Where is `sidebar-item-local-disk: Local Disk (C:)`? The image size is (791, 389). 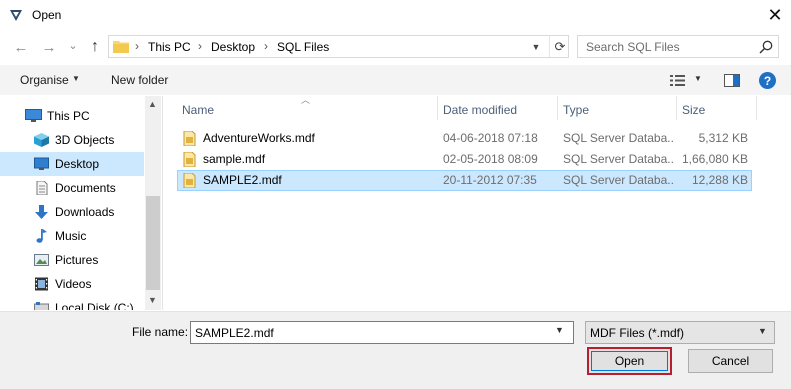
sidebar-item-local-disk: Local Disk (C:) is located at coordinates (72, 303).